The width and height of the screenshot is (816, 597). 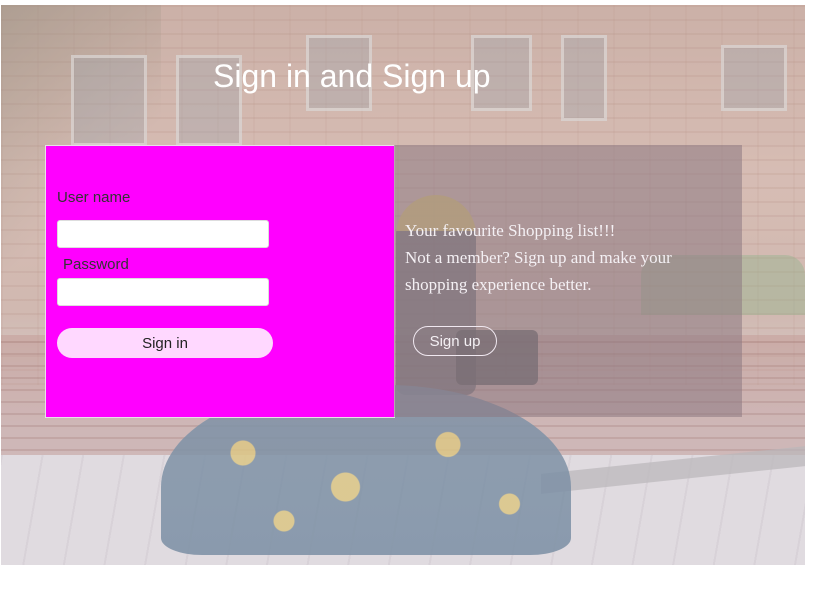 I want to click on username-label: User name, so click(x=94, y=197).